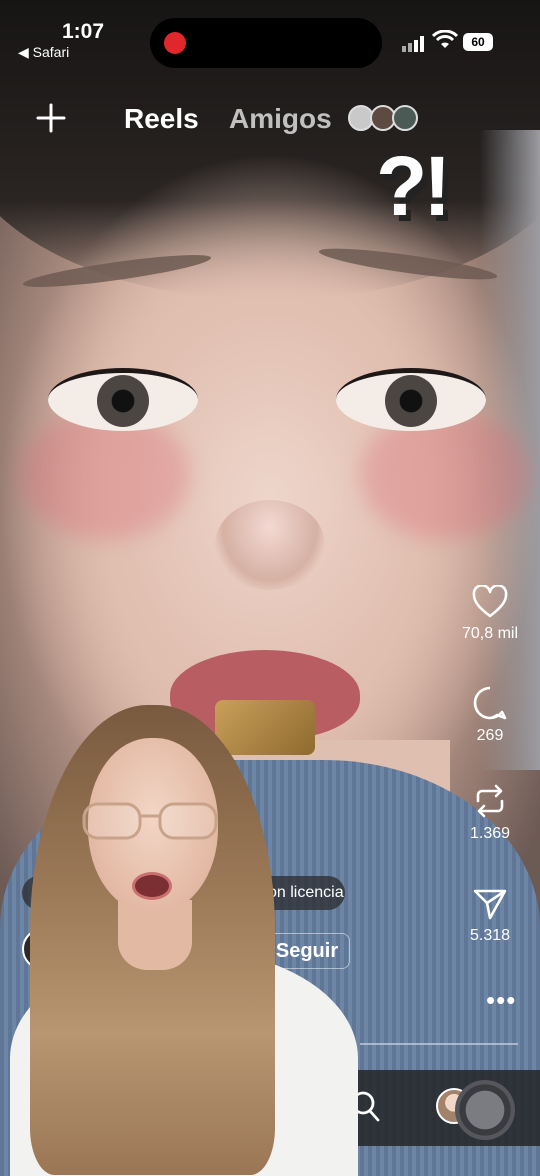  I want to click on repost-button: 1.369, so click(490, 813).